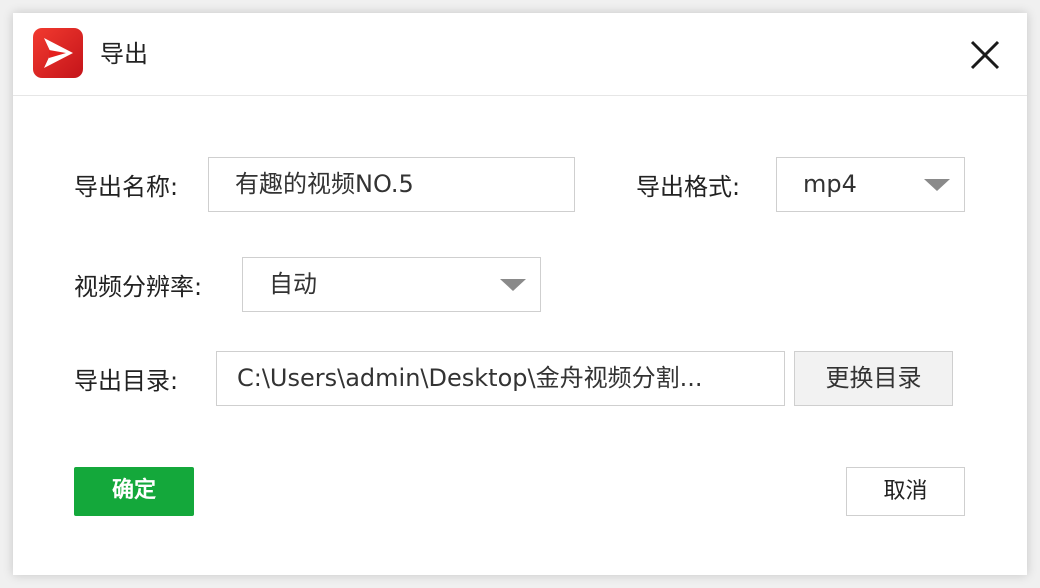 The width and height of the screenshot is (1040, 588). Describe the element at coordinates (688, 187) in the screenshot. I see `export-format-label: 导出格式:` at that location.